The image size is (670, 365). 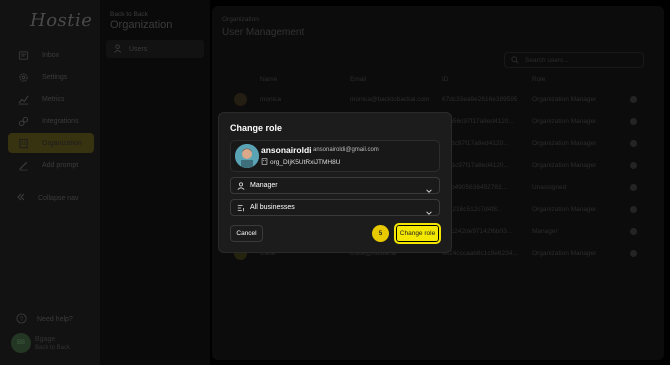 What do you see at coordinates (335, 207) in the screenshot?
I see `business-select: All businesses` at bounding box center [335, 207].